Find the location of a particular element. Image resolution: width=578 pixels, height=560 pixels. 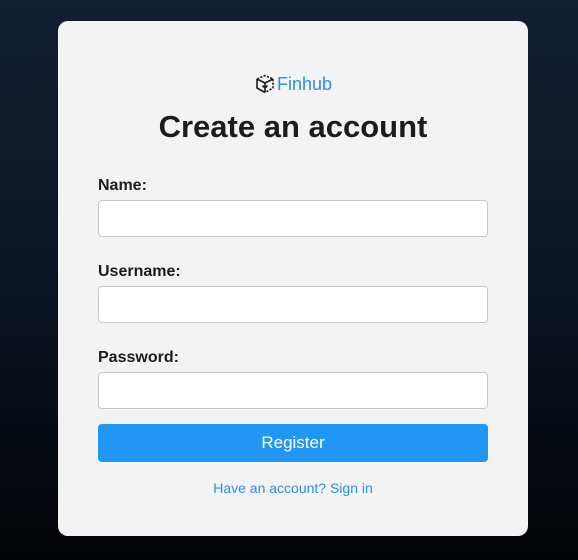

username-field is located at coordinates (293, 304).